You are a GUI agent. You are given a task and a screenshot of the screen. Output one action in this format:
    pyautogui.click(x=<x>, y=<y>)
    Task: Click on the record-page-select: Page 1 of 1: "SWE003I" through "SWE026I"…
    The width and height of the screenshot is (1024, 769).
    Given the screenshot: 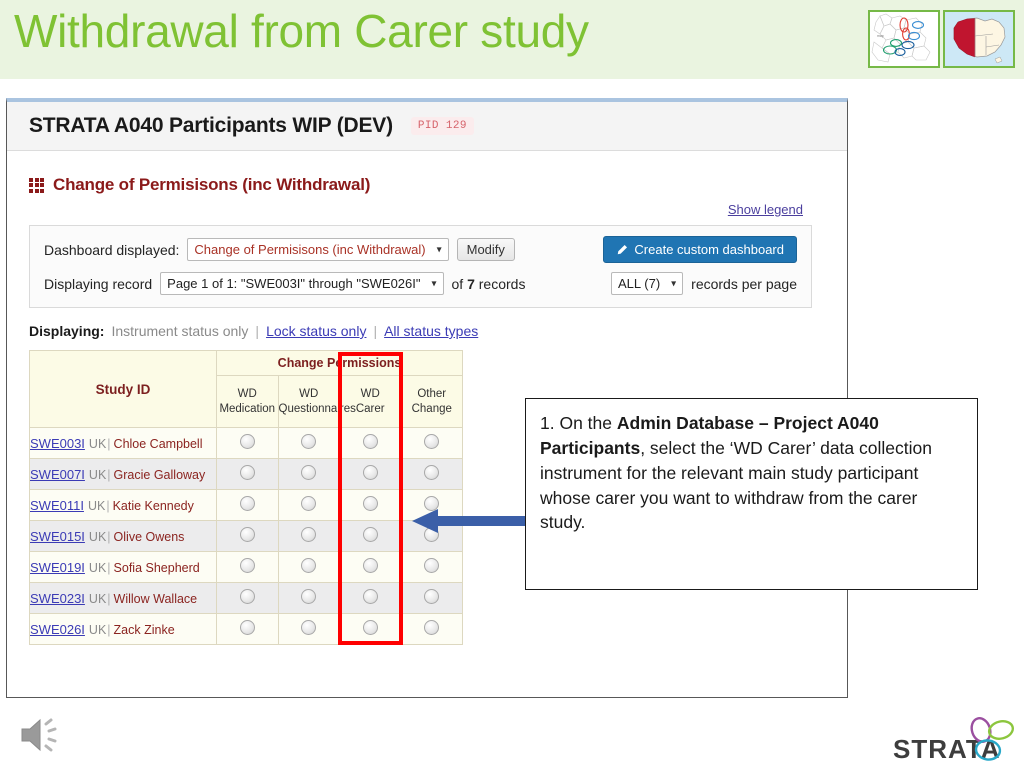 What is the action you would take?
    pyautogui.click(x=302, y=283)
    